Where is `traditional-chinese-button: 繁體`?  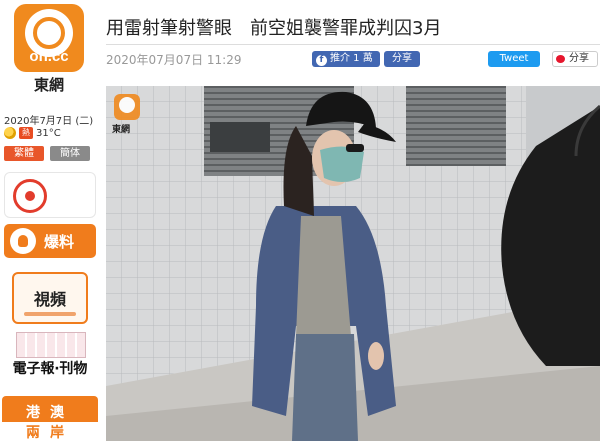
traditional-chinese-button: 繁體 is located at coordinates (24, 153).